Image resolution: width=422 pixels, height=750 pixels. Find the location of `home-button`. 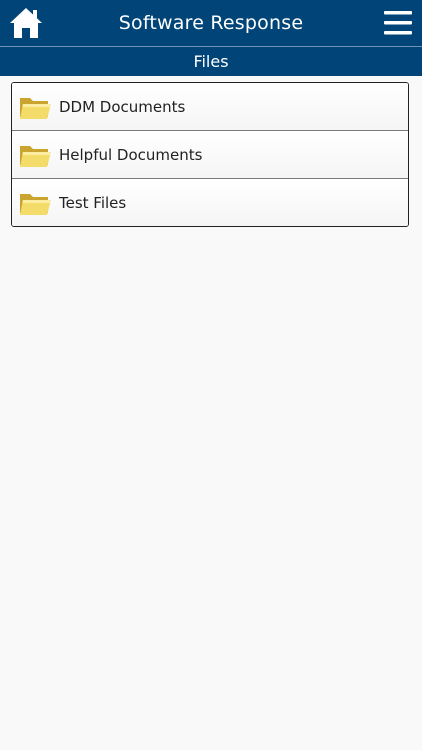

home-button is located at coordinates (26, 23).